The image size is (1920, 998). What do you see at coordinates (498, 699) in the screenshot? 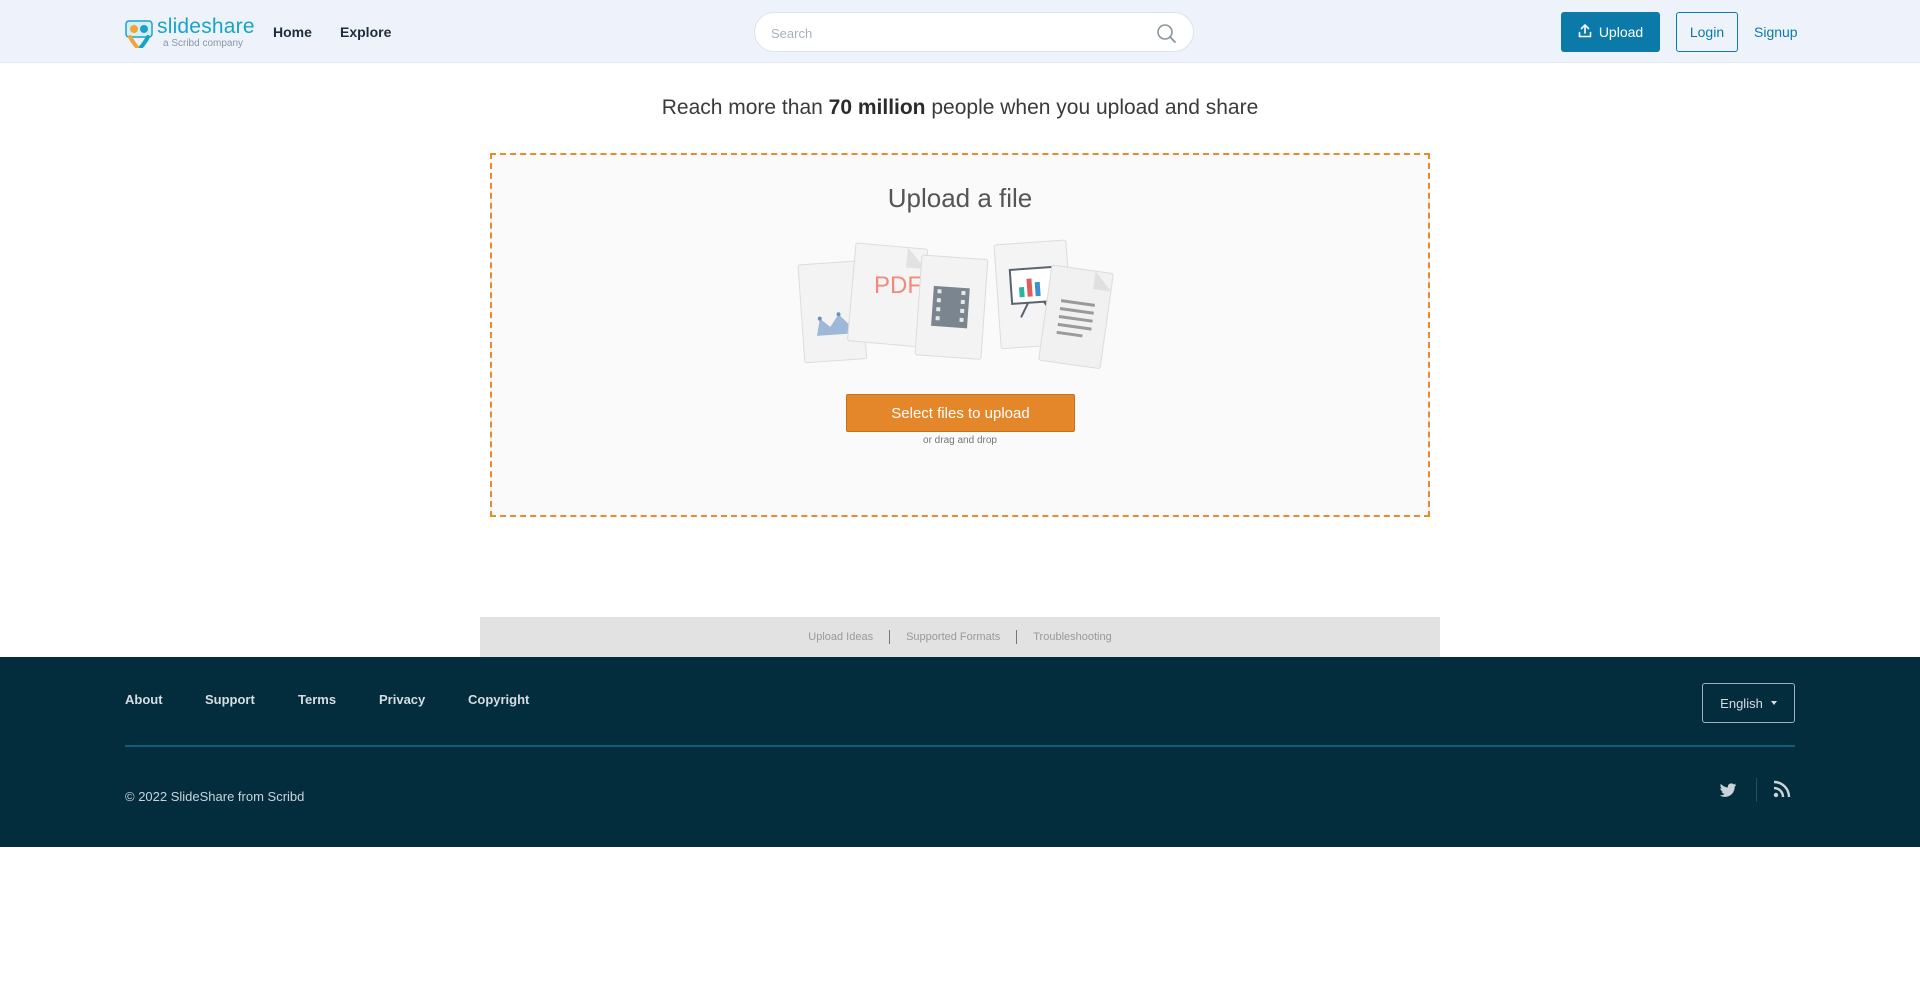
I see `footer-link-copyright: Copyright` at bounding box center [498, 699].